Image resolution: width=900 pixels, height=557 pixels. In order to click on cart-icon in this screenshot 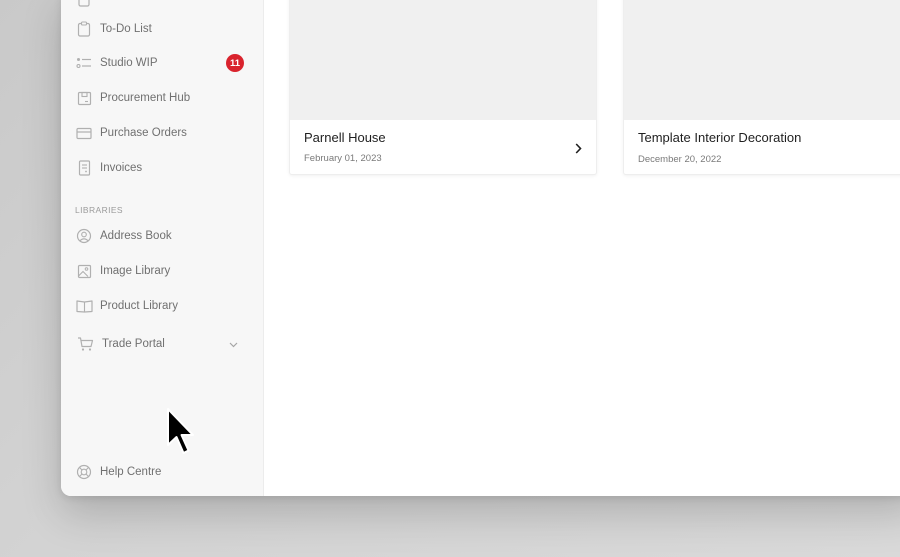, I will do `click(85, 344)`.